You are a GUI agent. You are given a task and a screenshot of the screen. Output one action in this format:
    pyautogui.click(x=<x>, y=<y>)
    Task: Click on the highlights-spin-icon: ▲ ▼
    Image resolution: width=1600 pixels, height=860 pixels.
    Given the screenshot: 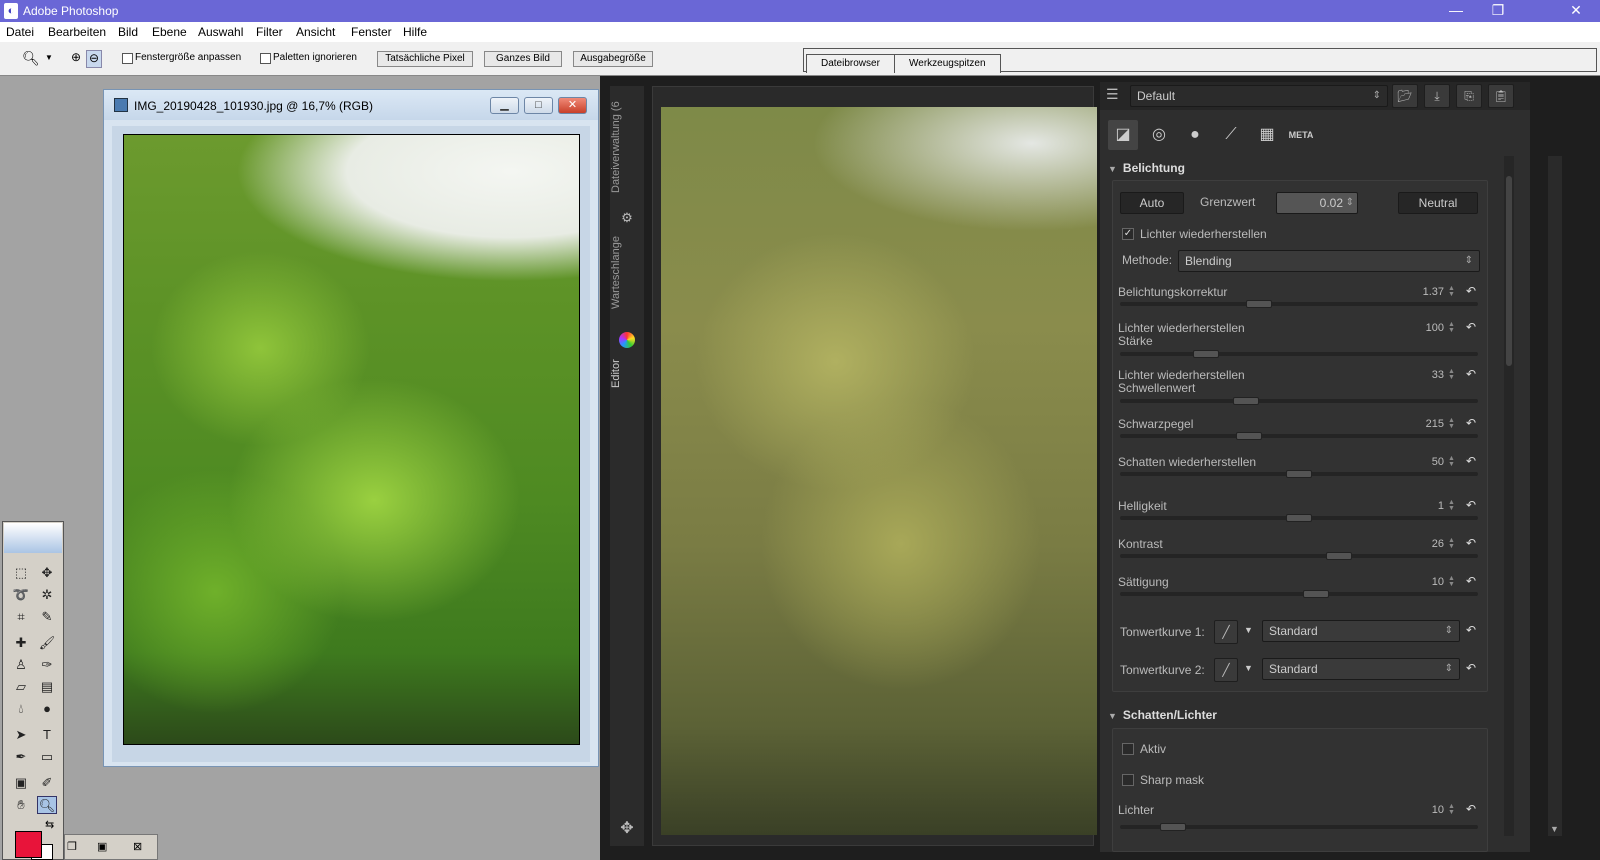 What is the action you would take?
    pyautogui.click(x=1451, y=809)
    